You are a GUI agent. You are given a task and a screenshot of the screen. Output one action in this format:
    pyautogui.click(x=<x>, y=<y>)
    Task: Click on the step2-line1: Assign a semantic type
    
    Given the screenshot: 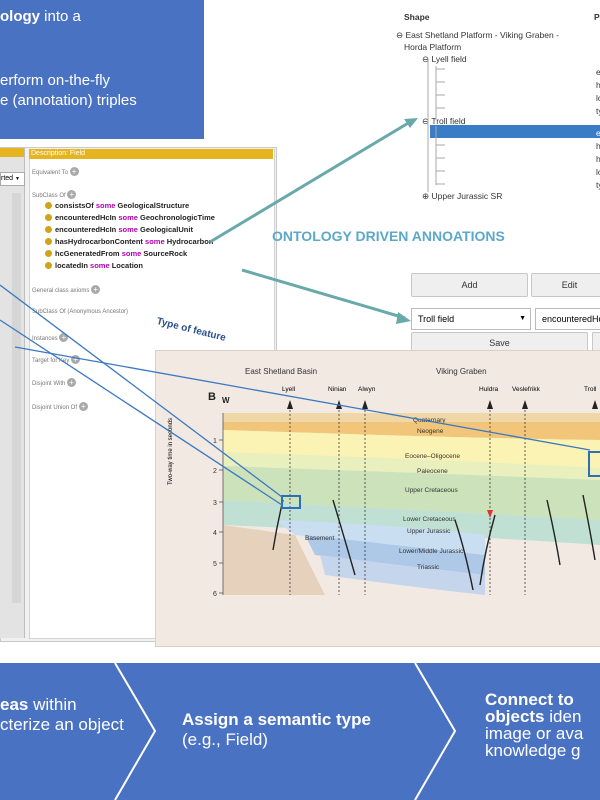 What is the action you would take?
    pyautogui.click(x=276, y=719)
    